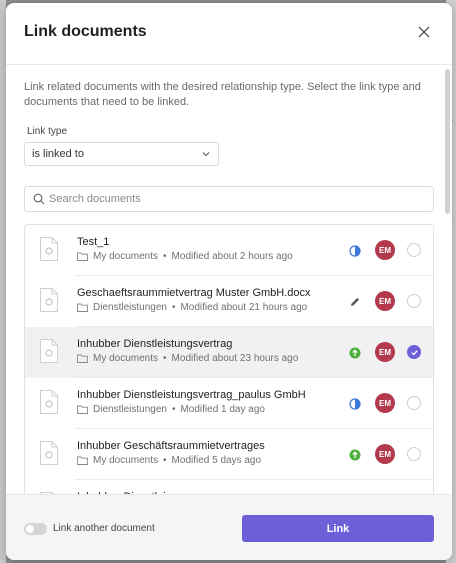 This screenshot has width=456, height=563. What do you see at coordinates (47, 131) in the screenshot?
I see `link-type-label: Link type` at bounding box center [47, 131].